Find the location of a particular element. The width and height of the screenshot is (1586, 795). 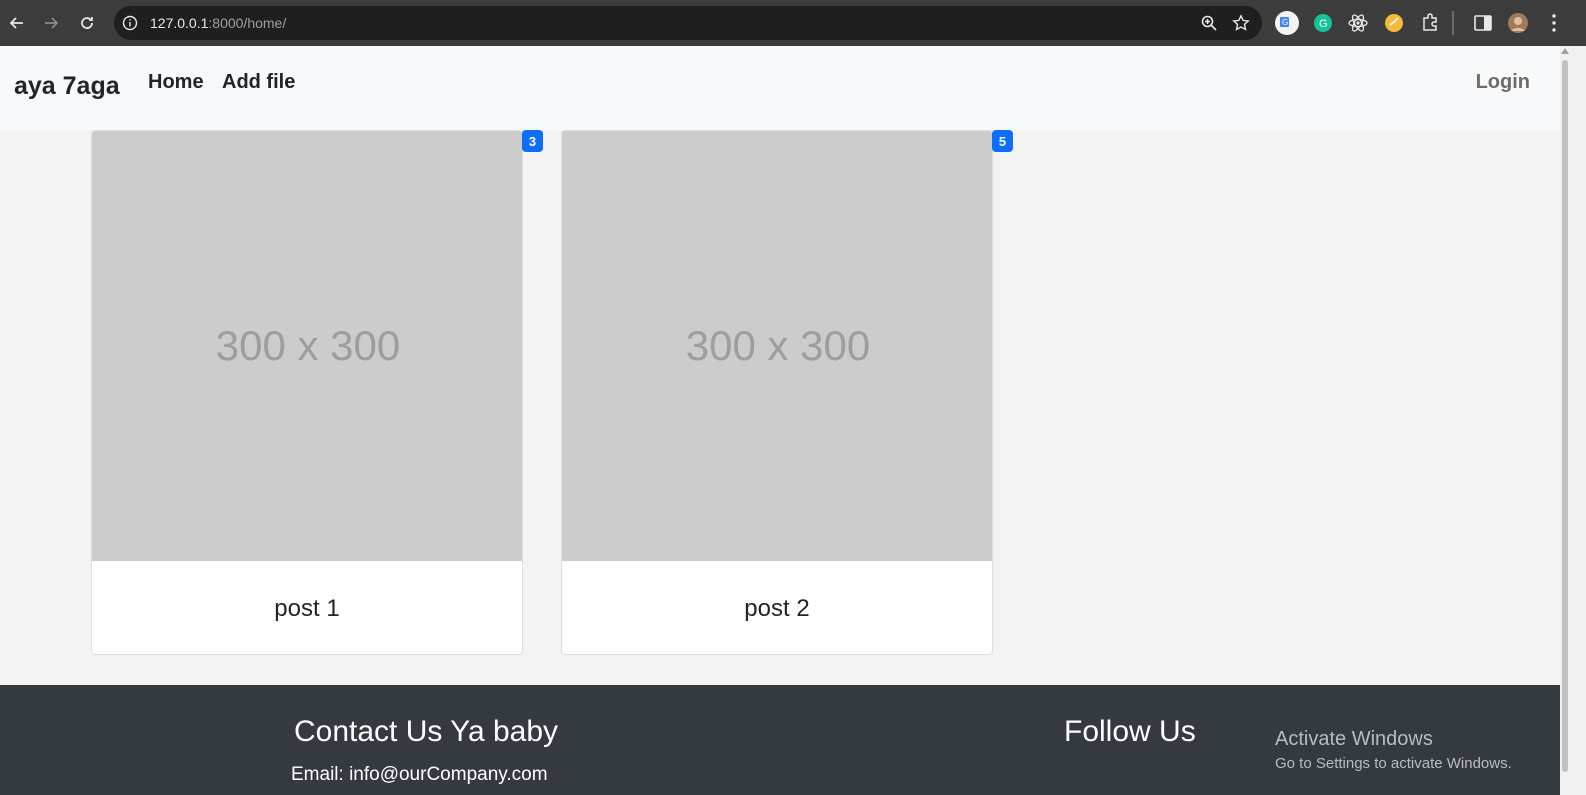

react-devtools-extension is located at coordinates (1358, 23).